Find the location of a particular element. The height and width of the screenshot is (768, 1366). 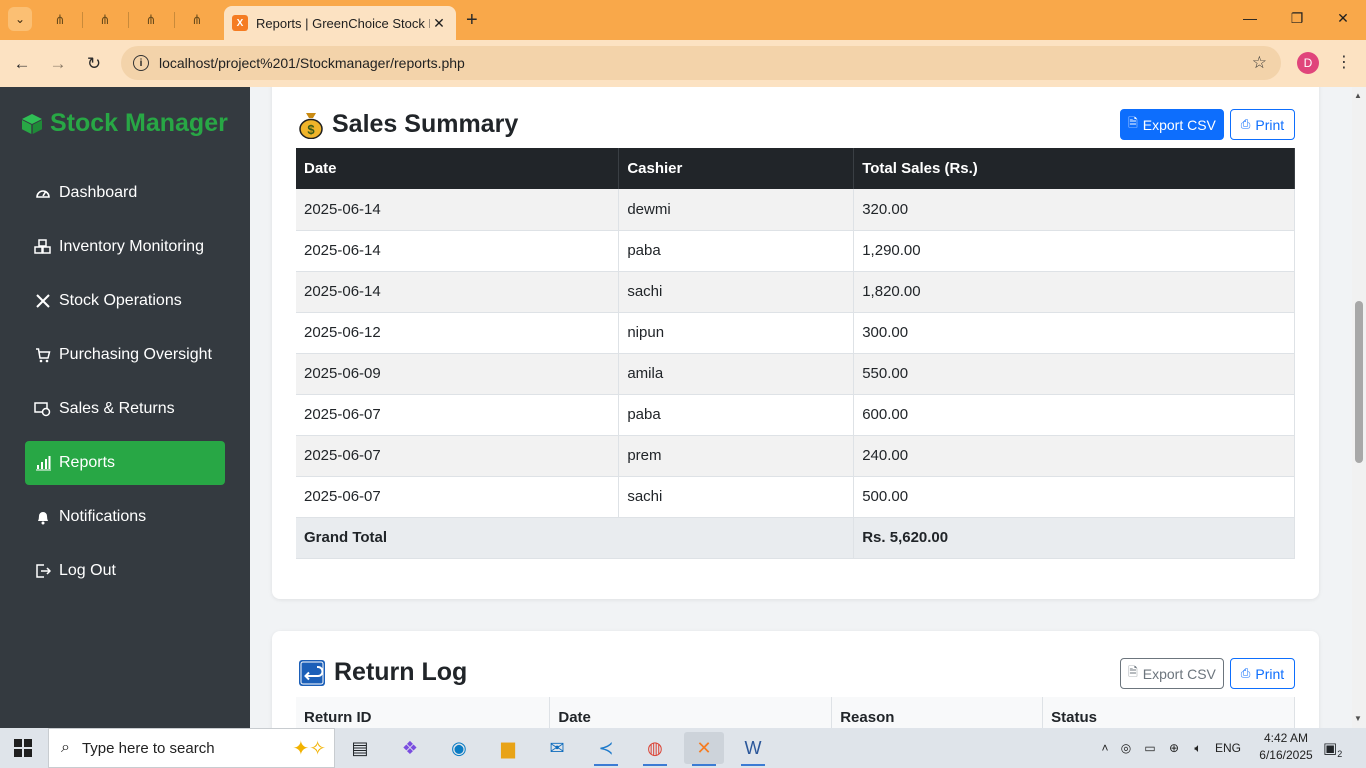

scrollbar-thumb is located at coordinates (1359, 382).